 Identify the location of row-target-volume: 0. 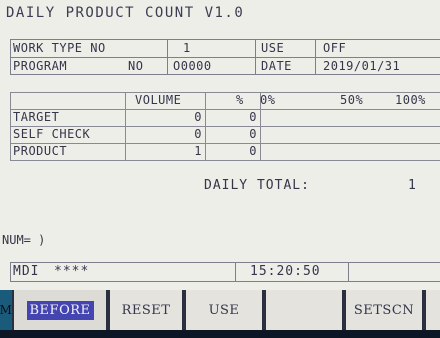
(198, 117).